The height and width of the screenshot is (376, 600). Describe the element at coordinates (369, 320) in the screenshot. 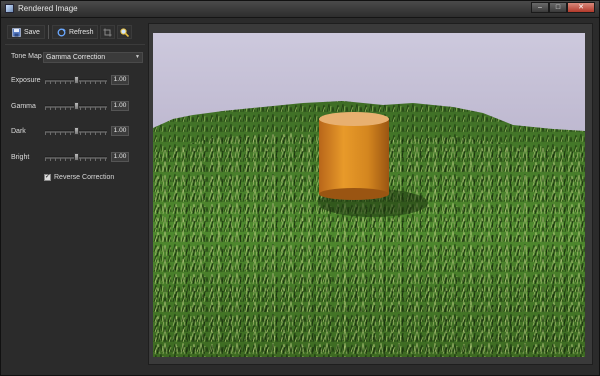

I see `foreground-grass` at that location.